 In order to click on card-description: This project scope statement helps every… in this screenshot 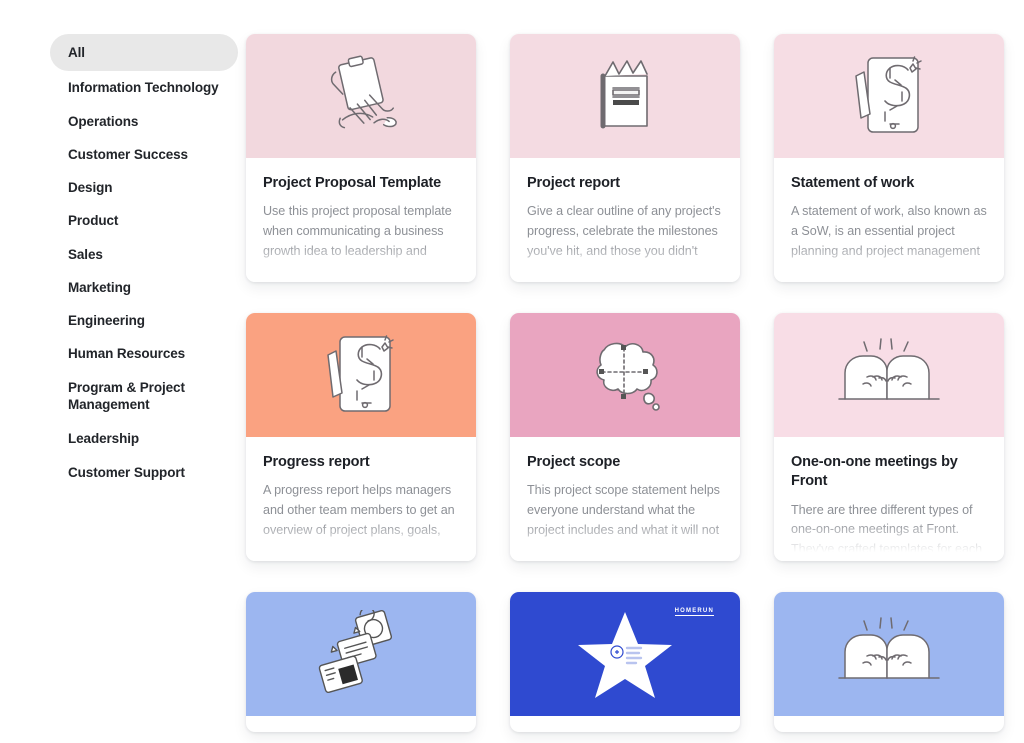, I will do `click(623, 510)`.